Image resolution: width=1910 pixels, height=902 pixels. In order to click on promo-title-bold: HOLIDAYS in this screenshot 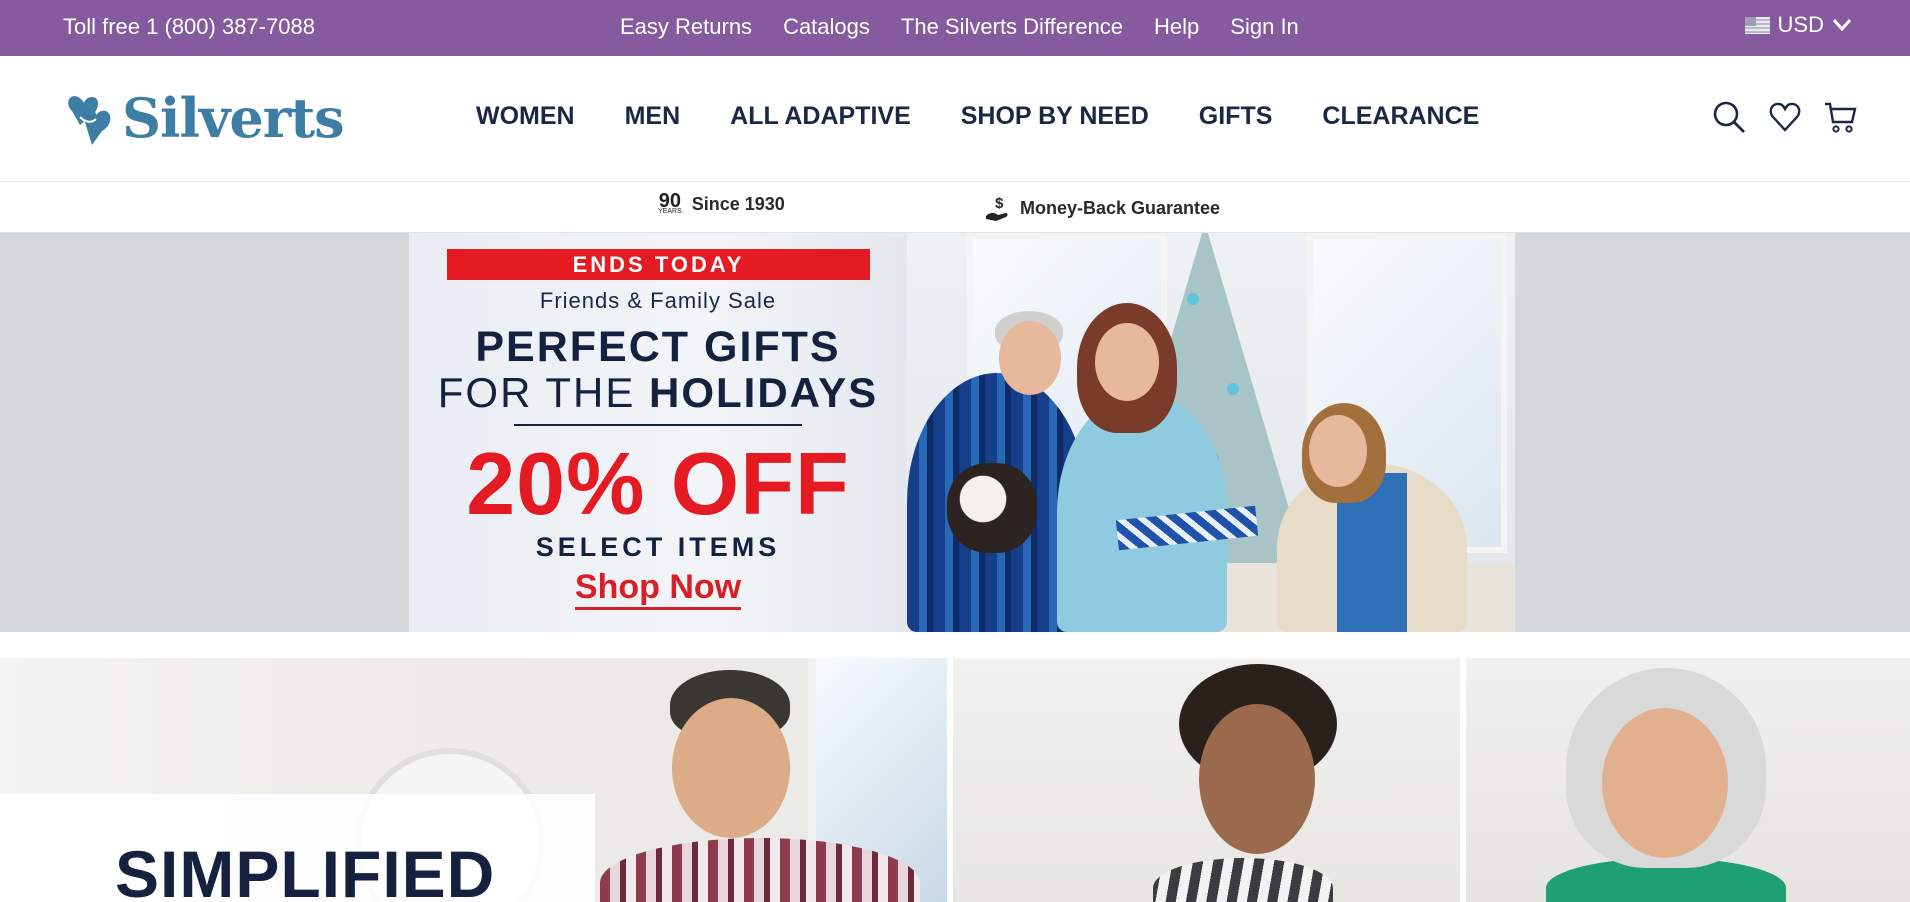, I will do `click(764, 392)`.